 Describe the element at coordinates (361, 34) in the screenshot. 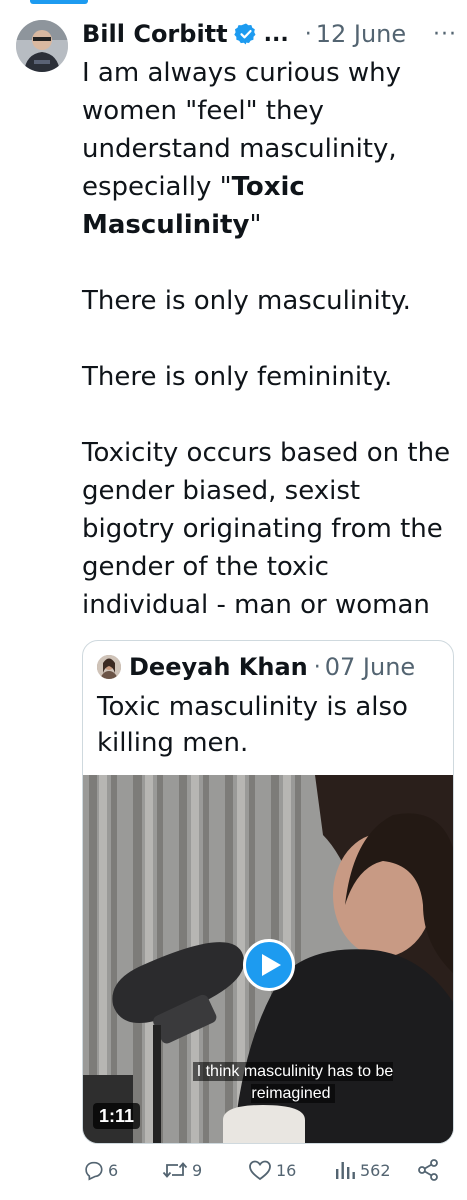

I see `tweet-date: 12 June` at that location.